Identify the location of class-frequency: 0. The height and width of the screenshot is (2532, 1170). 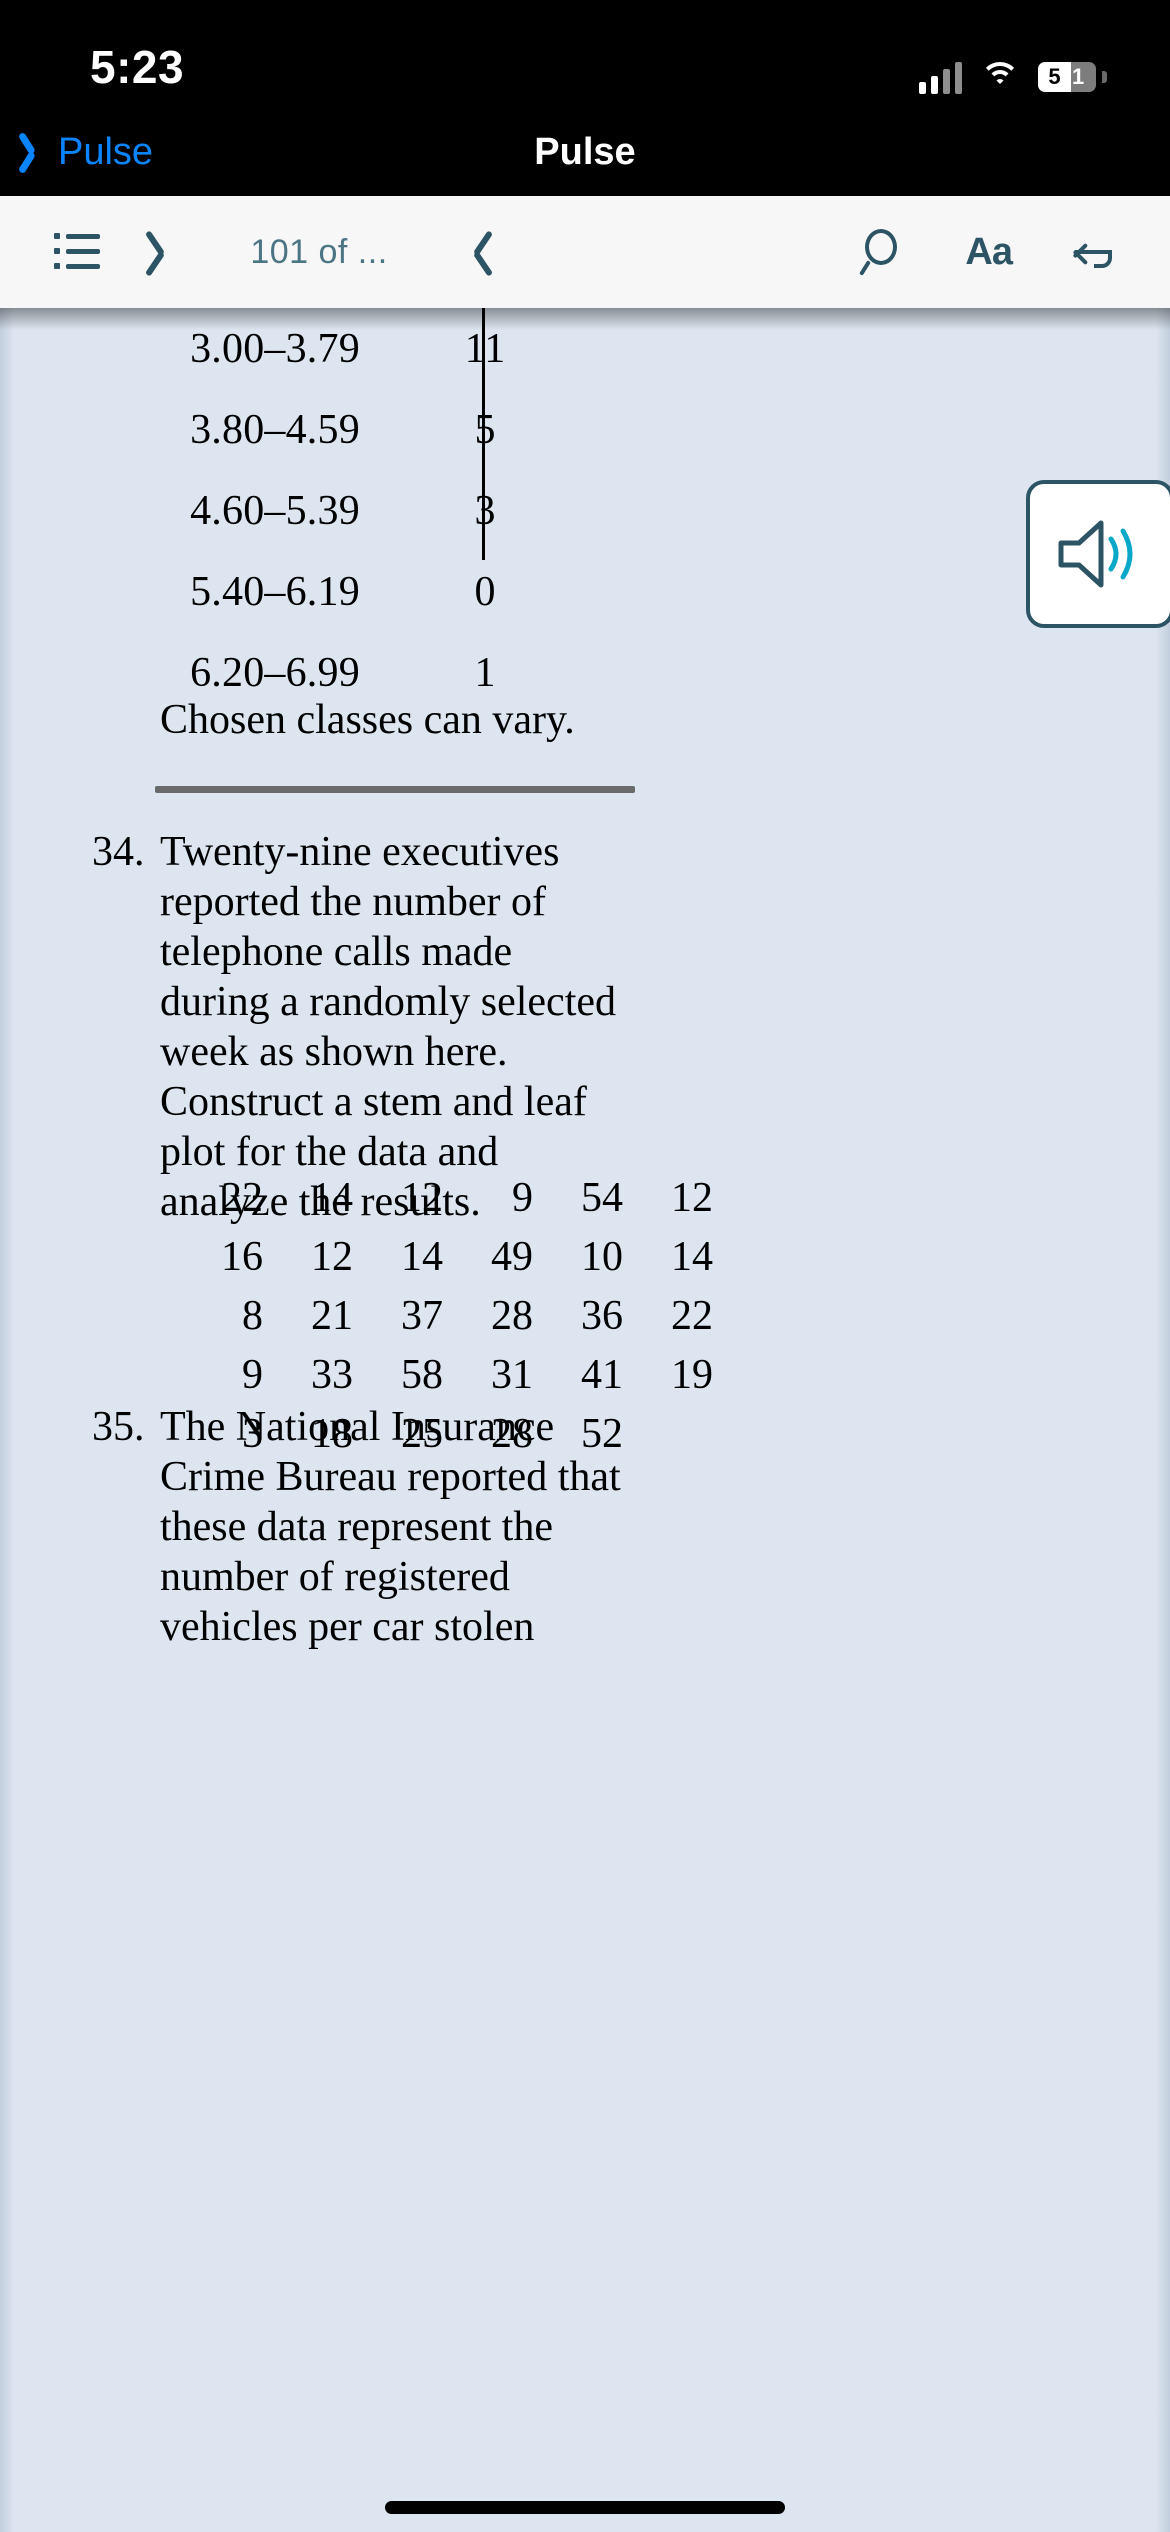
(485, 591).